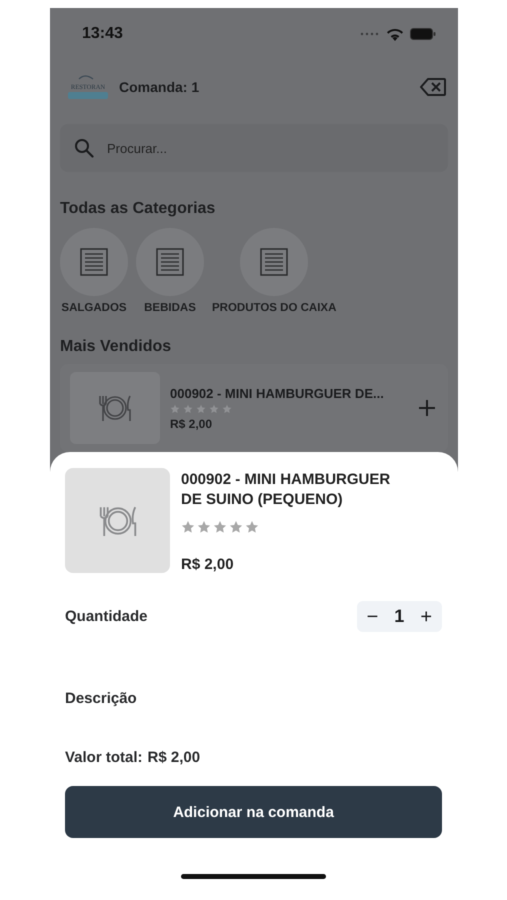 The height and width of the screenshot is (900, 507). Describe the element at coordinates (433, 87) in the screenshot. I see `clear-order-icon` at that location.